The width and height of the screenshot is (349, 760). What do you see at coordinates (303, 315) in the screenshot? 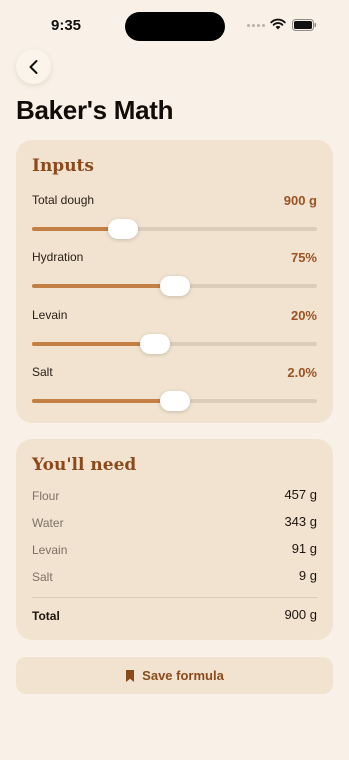
I see `input-value: 20%` at bounding box center [303, 315].